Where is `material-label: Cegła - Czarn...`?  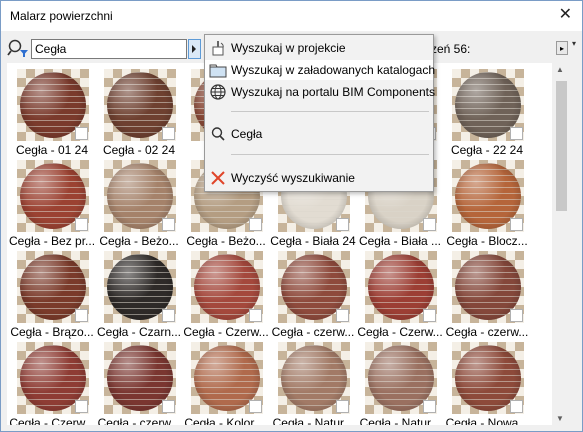 material-label: Cegła - Czarn... is located at coordinates (139, 332).